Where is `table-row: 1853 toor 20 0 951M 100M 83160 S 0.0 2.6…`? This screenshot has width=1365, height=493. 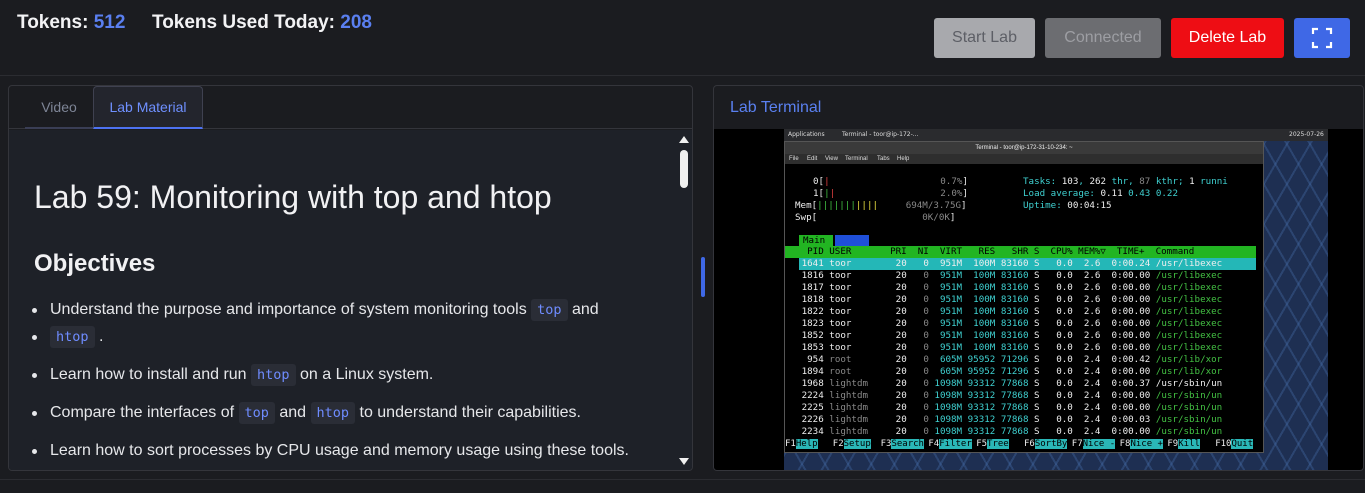
table-row: 1853 toor 20 0 951M 100M 83160 S 0.0 2.6… is located at coordinates (1004, 348).